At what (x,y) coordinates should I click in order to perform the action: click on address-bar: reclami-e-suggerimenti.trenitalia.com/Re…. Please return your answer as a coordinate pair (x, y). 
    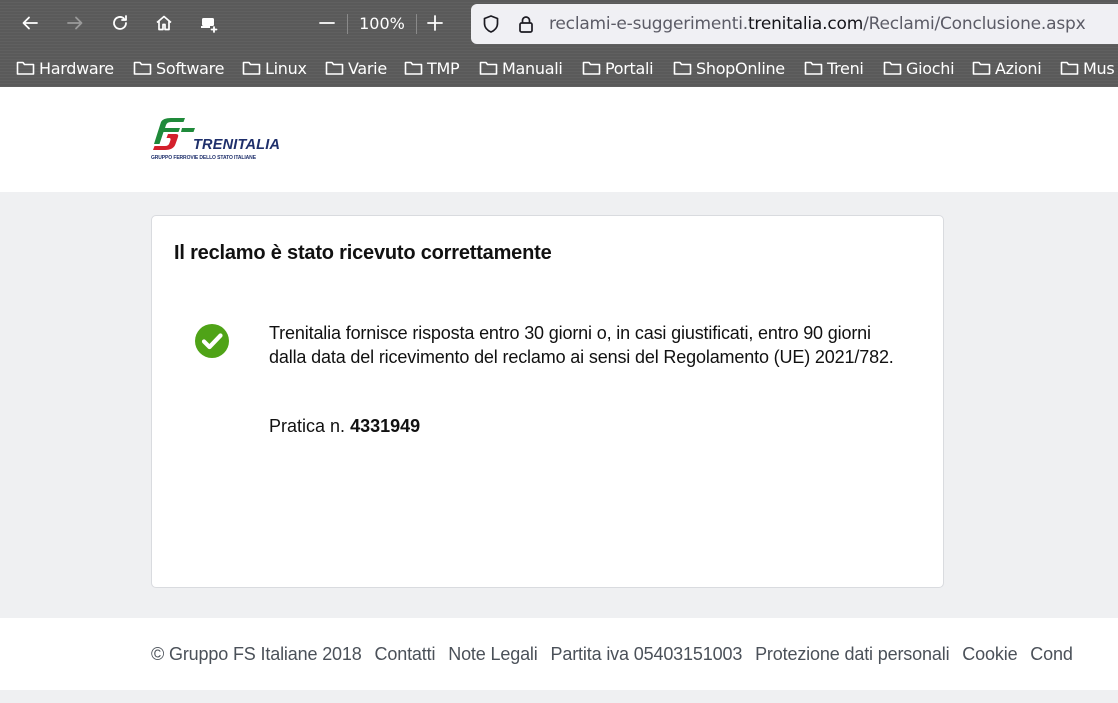
    Looking at the image, I should click on (794, 24).